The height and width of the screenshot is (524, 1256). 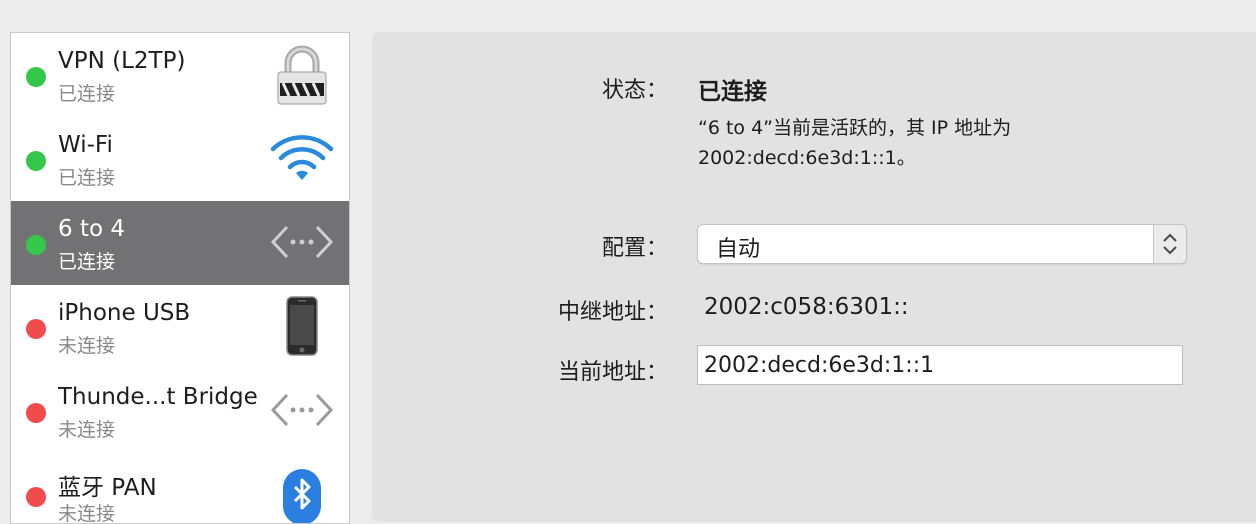 I want to click on bluetooth-icon, so click(x=302, y=496).